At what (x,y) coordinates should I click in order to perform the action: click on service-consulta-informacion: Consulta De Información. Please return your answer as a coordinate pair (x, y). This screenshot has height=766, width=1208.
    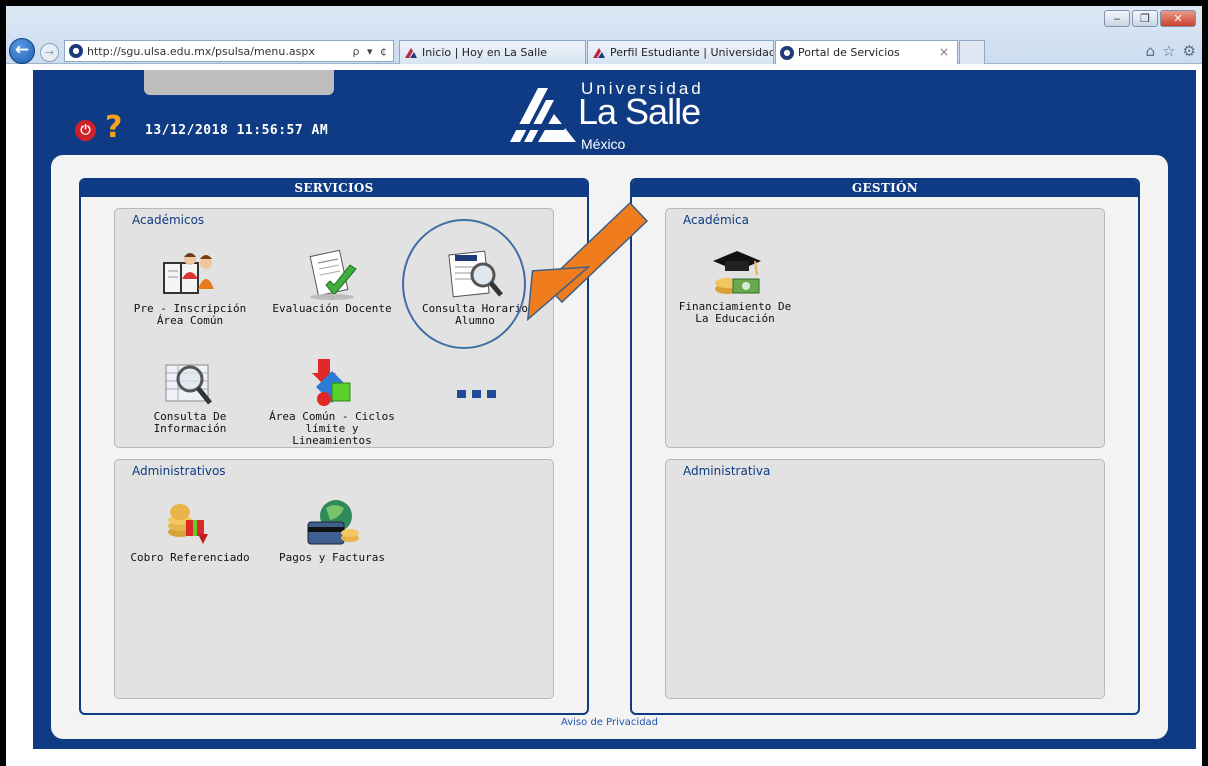
    Looking at the image, I should click on (190, 396).